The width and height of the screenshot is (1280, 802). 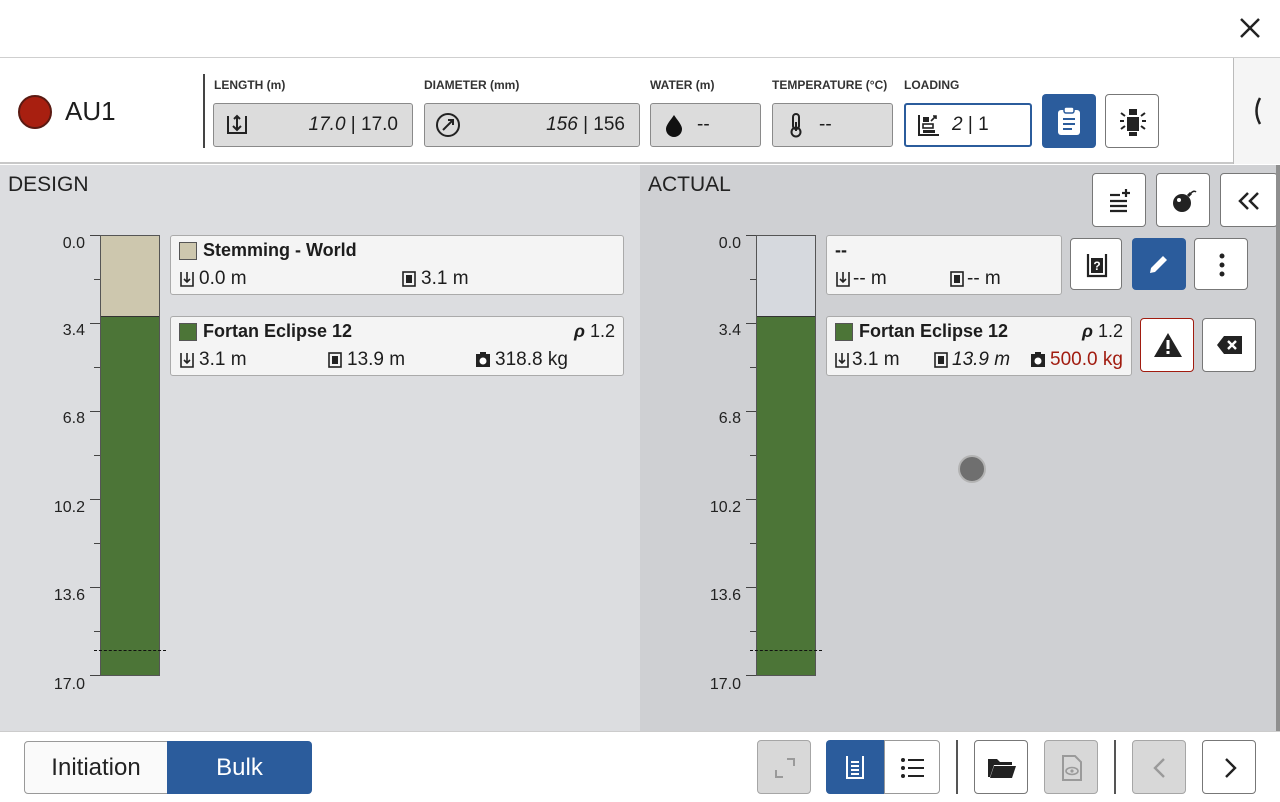 What do you see at coordinates (223, 278) in the screenshot?
I see `deck-top-value: 0.0 m` at bounding box center [223, 278].